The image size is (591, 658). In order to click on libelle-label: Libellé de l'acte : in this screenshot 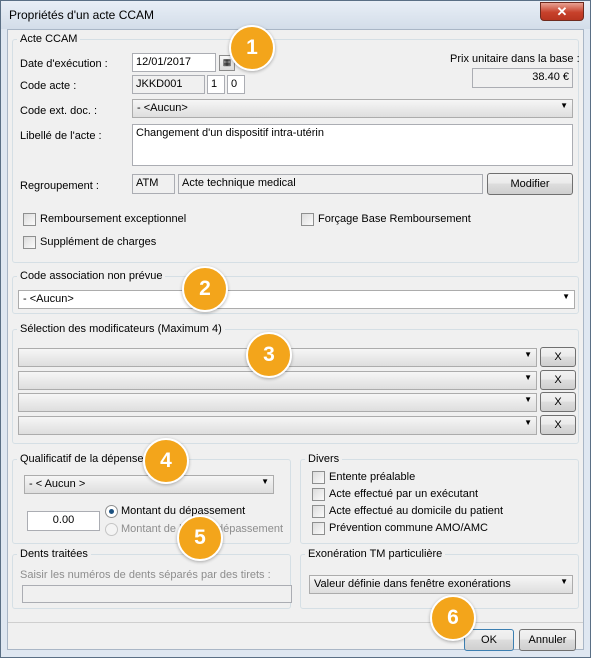, I will do `click(61, 136)`.